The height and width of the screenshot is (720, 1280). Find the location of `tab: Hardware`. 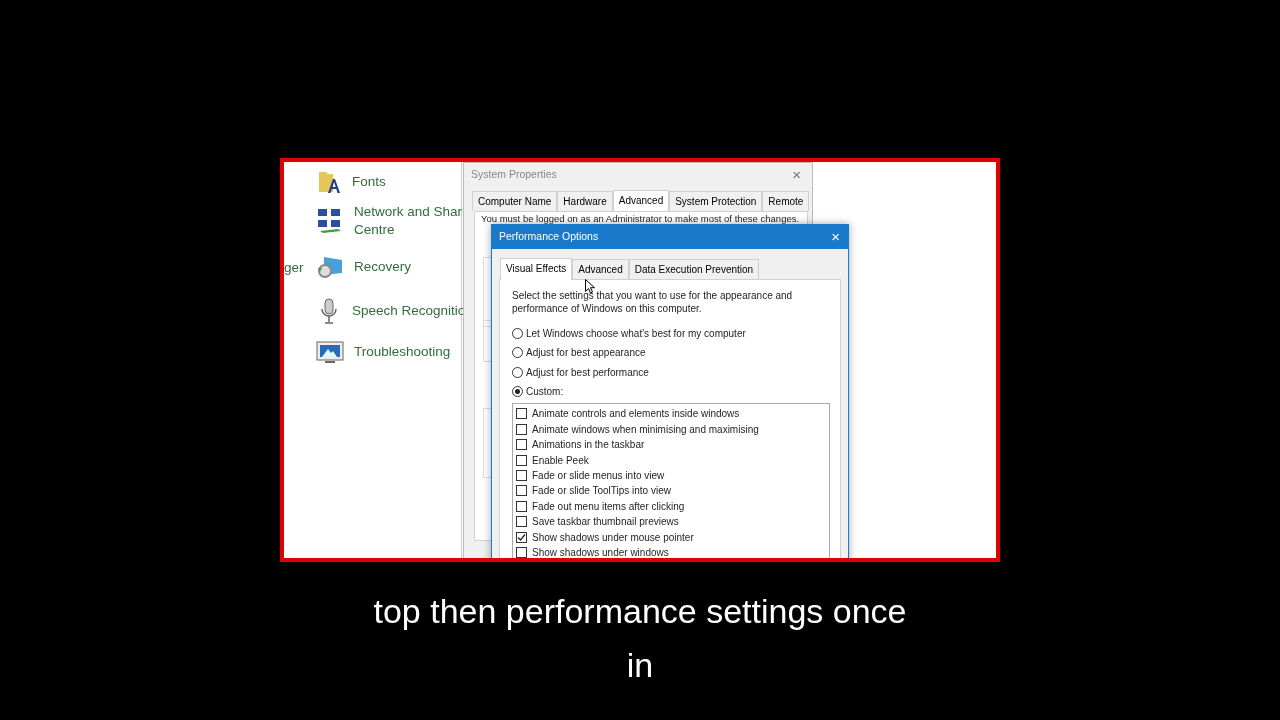

tab: Hardware is located at coordinates (585, 200).